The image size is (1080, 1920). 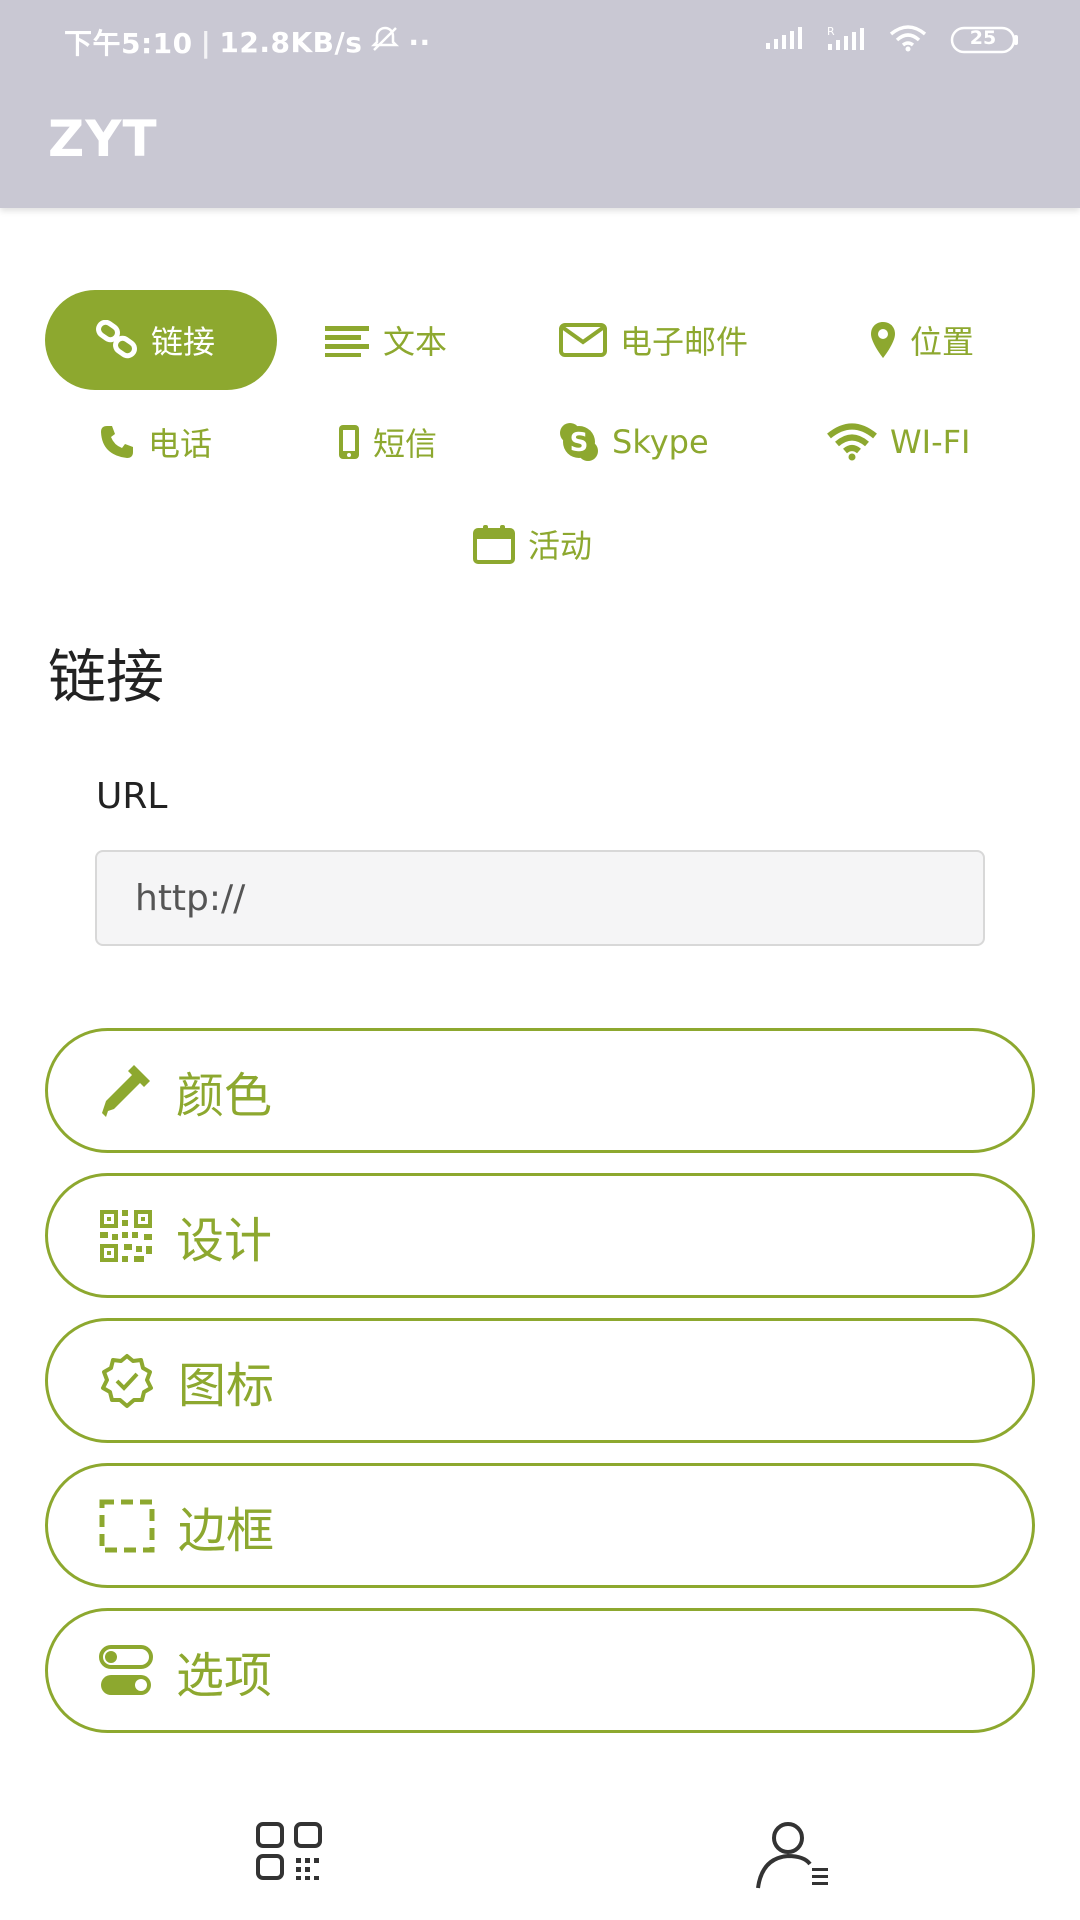 What do you see at coordinates (116, 339) in the screenshot?
I see `link-icon` at bounding box center [116, 339].